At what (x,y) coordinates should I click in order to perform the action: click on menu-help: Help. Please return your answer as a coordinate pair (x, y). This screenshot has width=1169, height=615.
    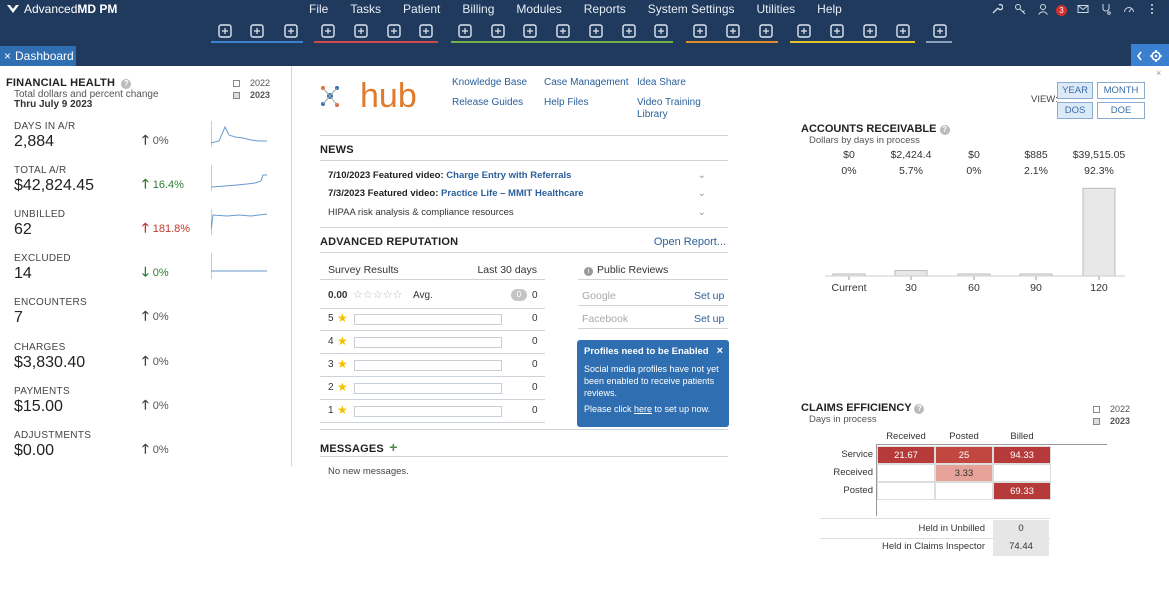
    Looking at the image, I should click on (829, 10).